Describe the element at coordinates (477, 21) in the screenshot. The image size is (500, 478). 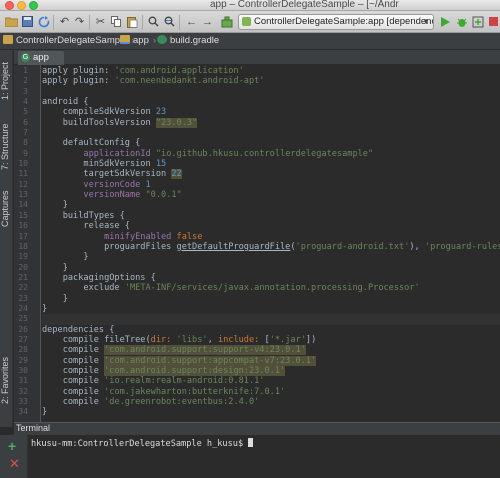
I see `attach-debugger-icon` at that location.